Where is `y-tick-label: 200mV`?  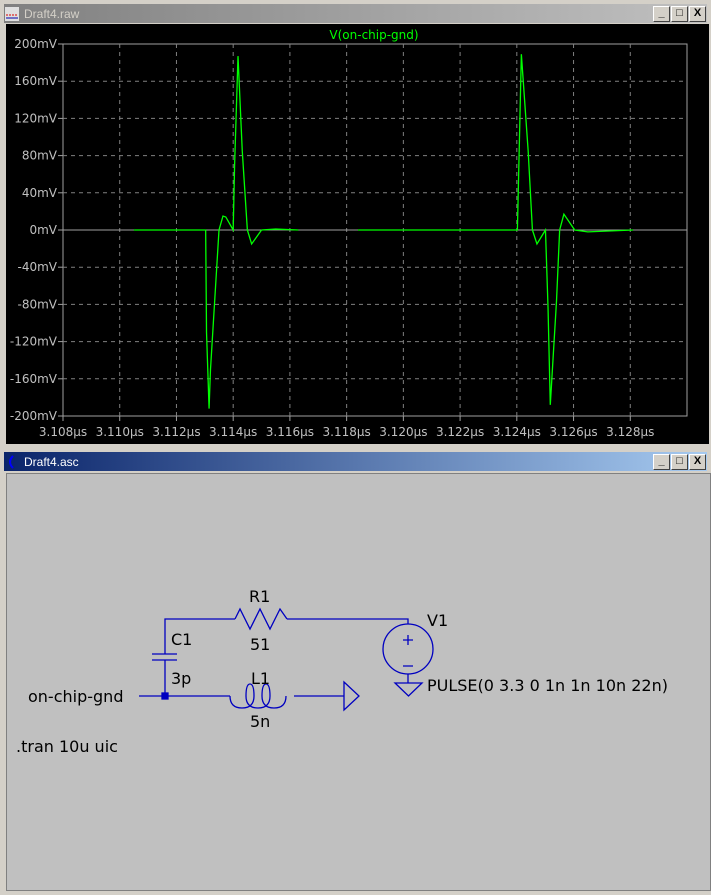
y-tick-label: 200mV is located at coordinates (36, 44).